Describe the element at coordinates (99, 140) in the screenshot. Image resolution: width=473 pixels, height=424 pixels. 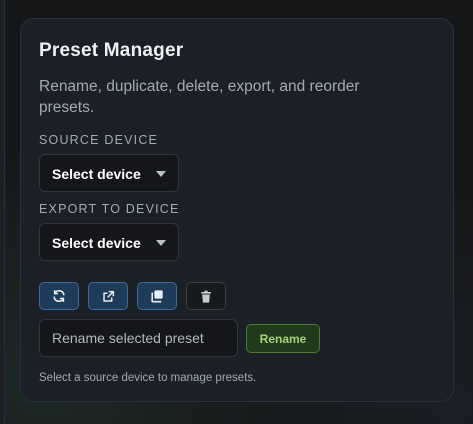
I see `source-device-label: SOURCE DEVICE` at that location.